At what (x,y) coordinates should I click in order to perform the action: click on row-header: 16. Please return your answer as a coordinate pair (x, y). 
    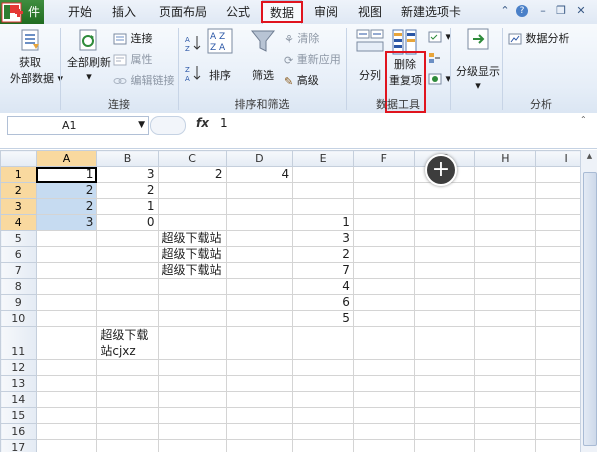
    Looking at the image, I should click on (18, 431).